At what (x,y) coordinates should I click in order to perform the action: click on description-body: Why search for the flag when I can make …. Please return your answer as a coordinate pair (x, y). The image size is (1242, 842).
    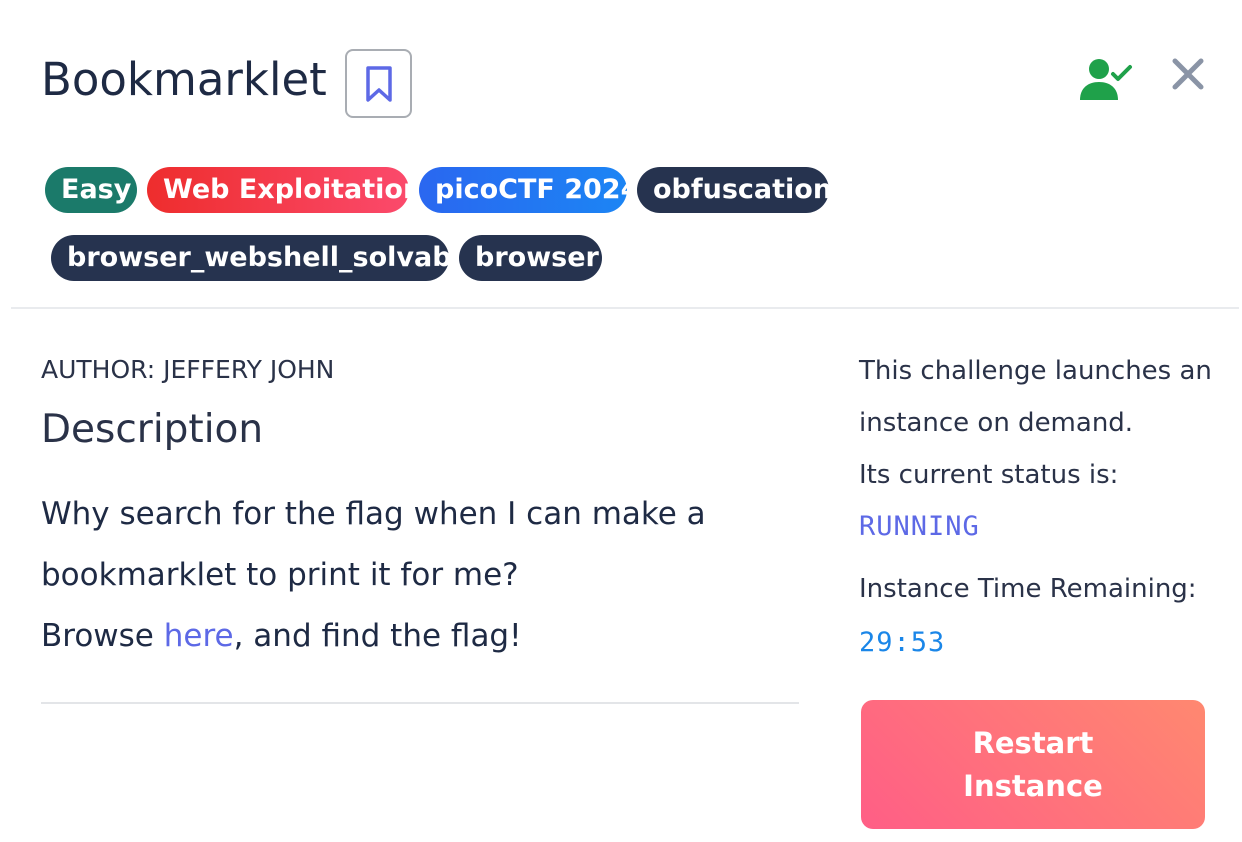
    Looking at the image, I should click on (421, 575).